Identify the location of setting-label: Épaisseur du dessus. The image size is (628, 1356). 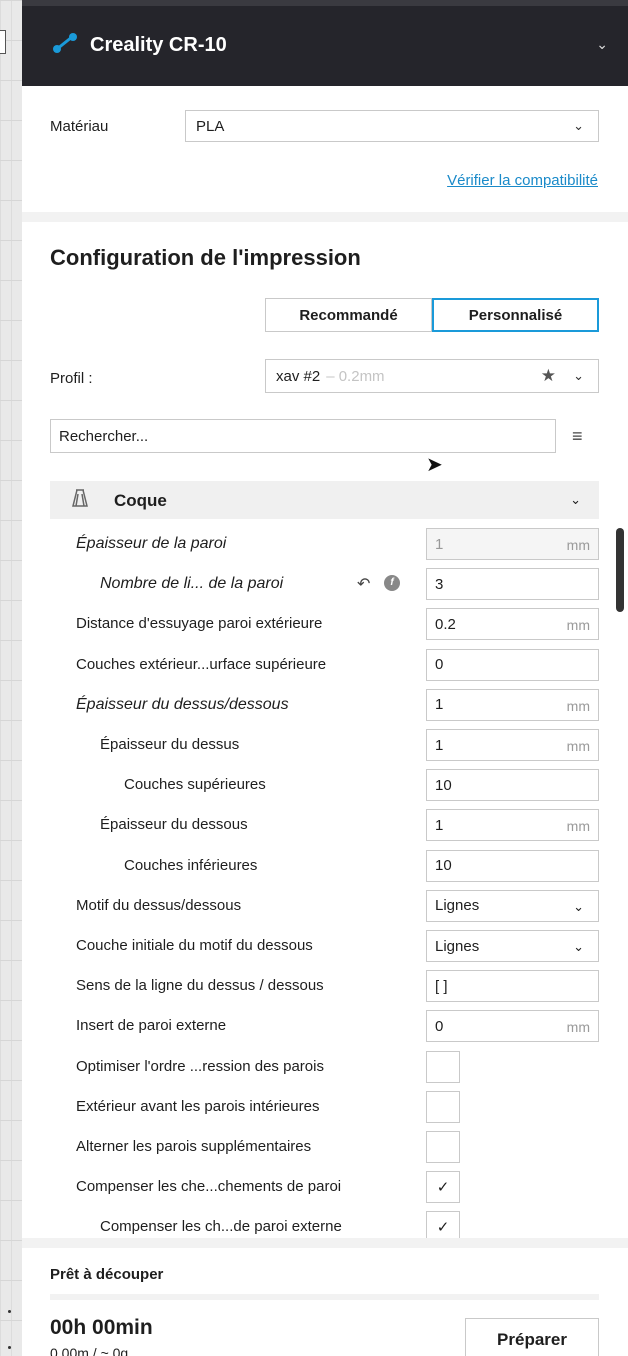
(170, 744).